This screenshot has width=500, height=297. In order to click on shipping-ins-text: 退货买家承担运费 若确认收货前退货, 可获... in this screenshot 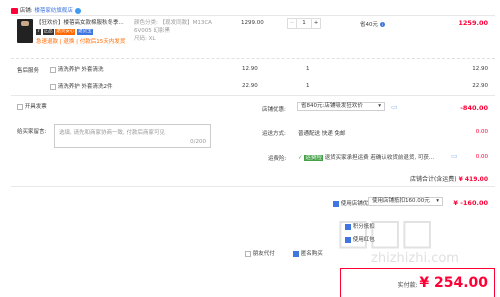, I will do `click(379, 158)`.